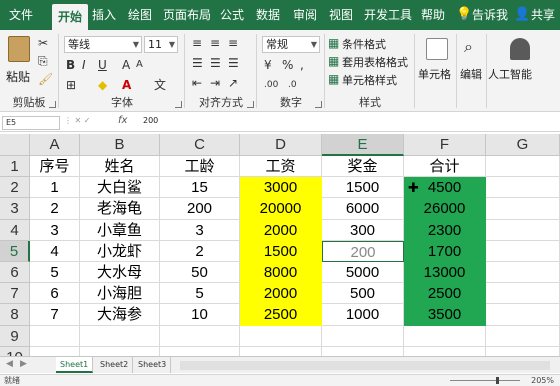 The height and width of the screenshot is (386, 560). Describe the element at coordinates (341, 15) in the screenshot. I see `tab-view: 视图` at that location.